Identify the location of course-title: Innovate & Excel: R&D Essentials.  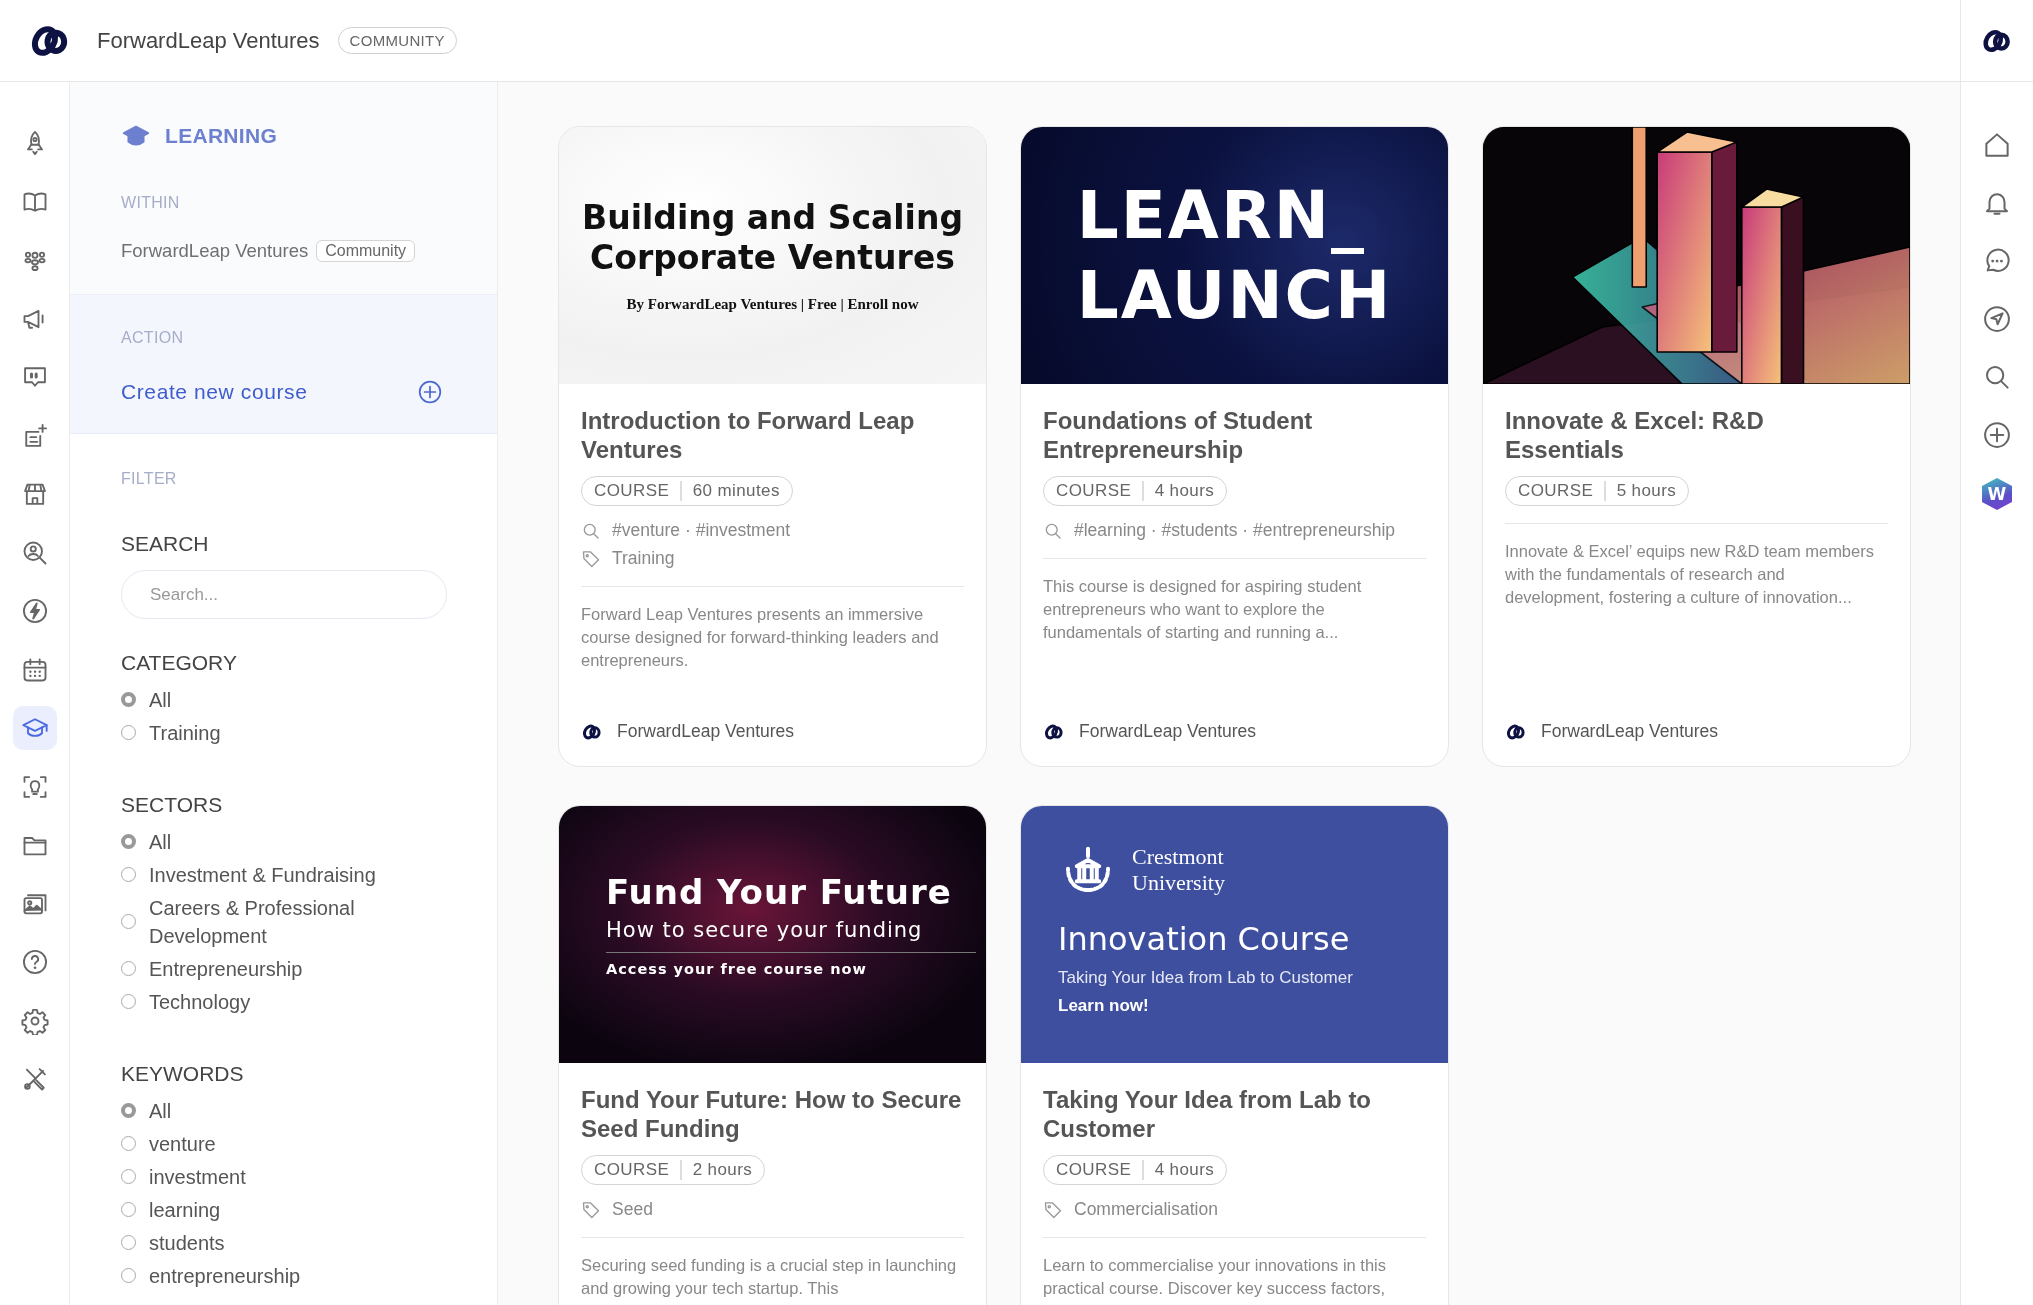
(1696, 435).